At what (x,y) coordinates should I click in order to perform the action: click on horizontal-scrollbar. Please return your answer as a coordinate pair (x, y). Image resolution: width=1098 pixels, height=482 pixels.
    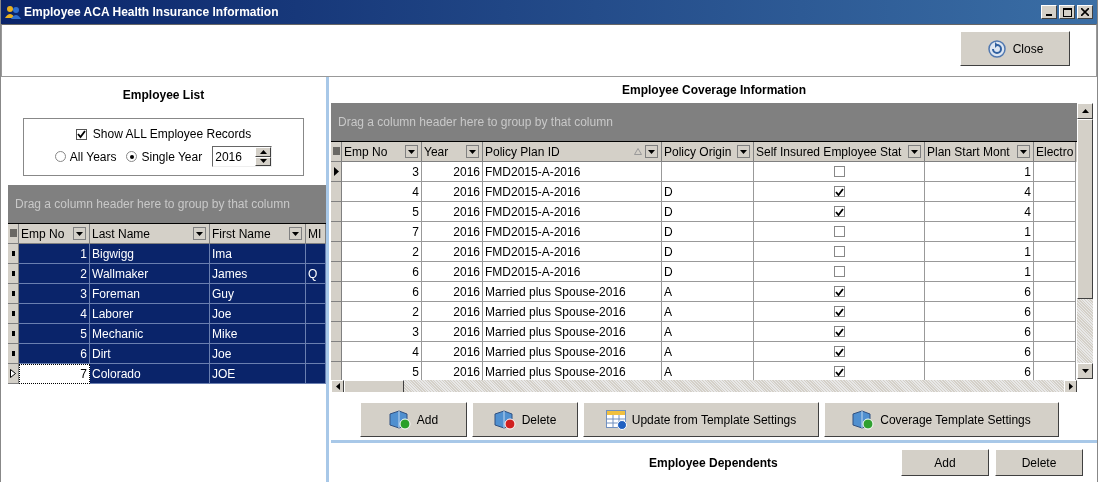
    Looking at the image, I should click on (704, 386).